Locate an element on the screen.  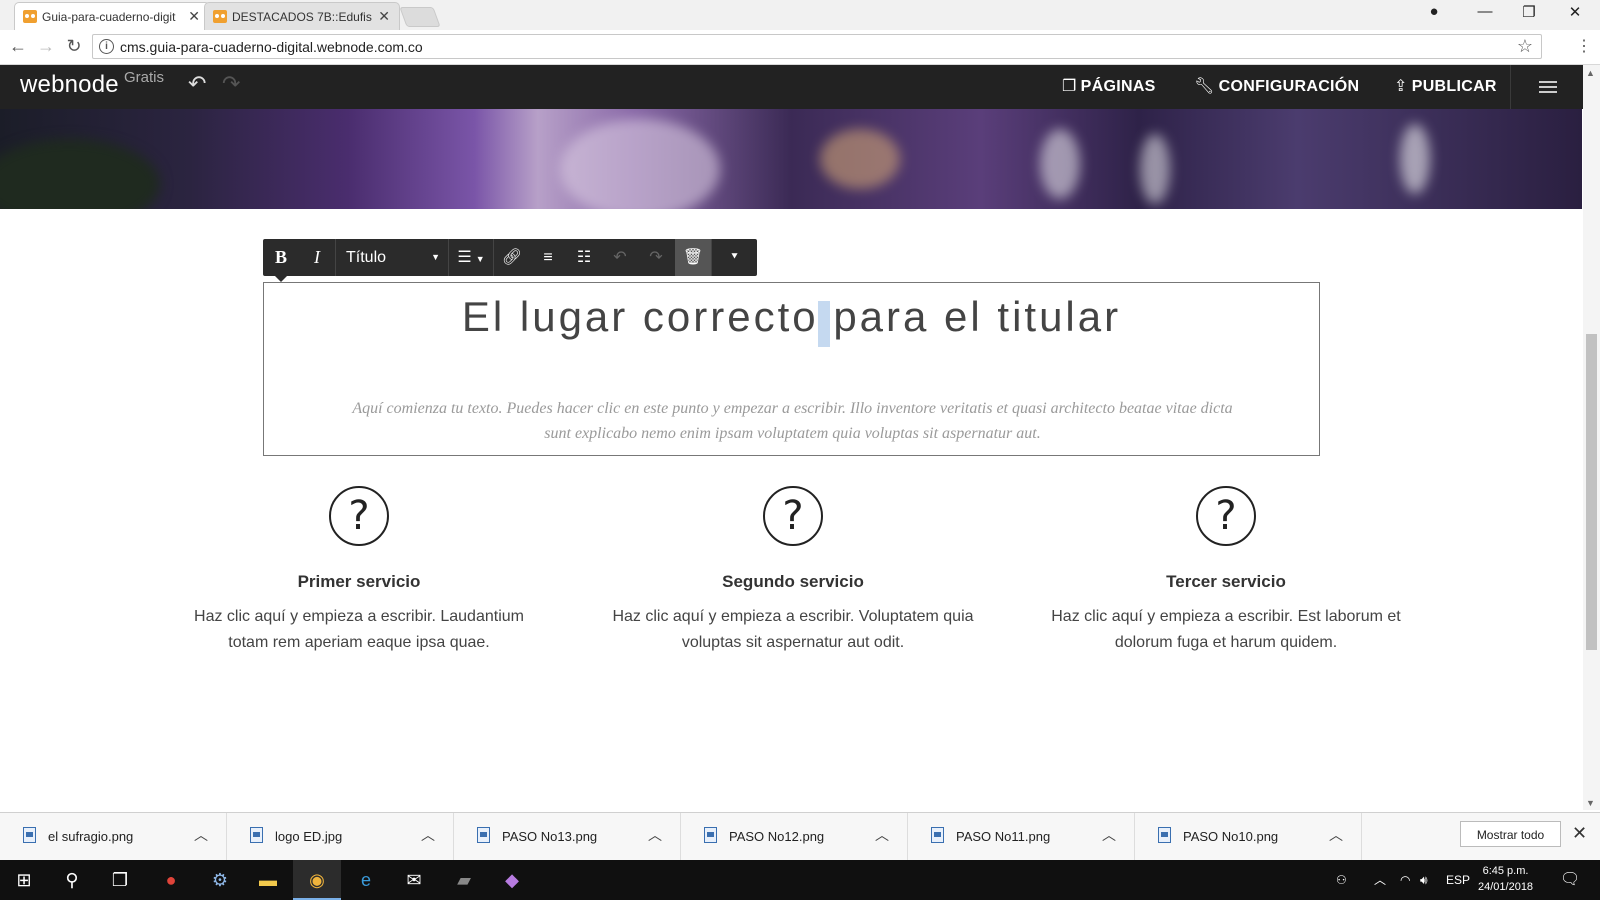
app-gray-icon: ▰ is located at coordinates (464, 880).